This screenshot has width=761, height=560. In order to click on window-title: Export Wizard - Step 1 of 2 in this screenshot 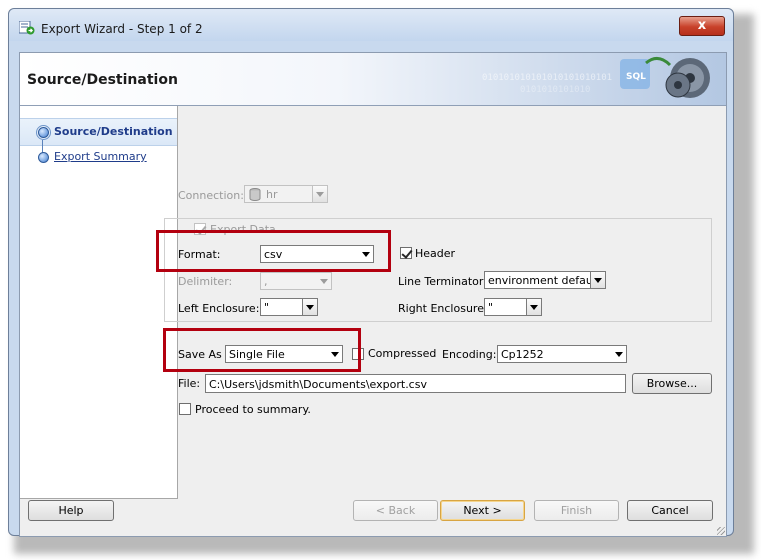, I will do `click(122, 29)`.